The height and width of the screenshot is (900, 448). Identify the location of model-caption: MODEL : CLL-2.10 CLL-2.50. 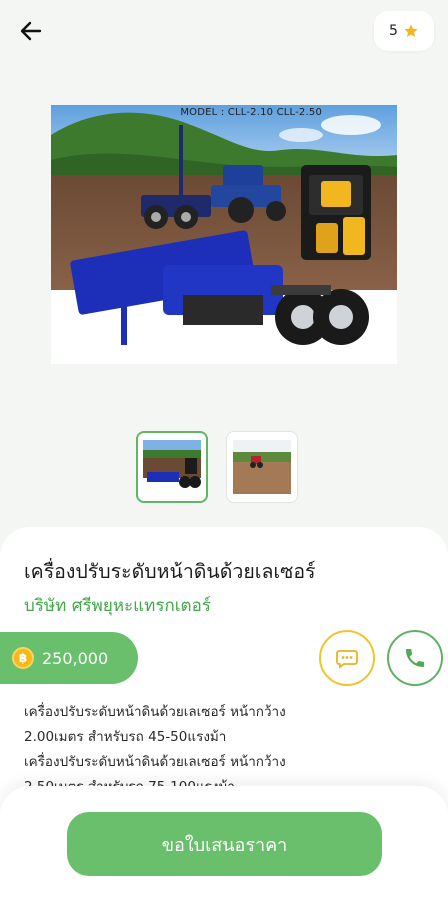
(251, 112).